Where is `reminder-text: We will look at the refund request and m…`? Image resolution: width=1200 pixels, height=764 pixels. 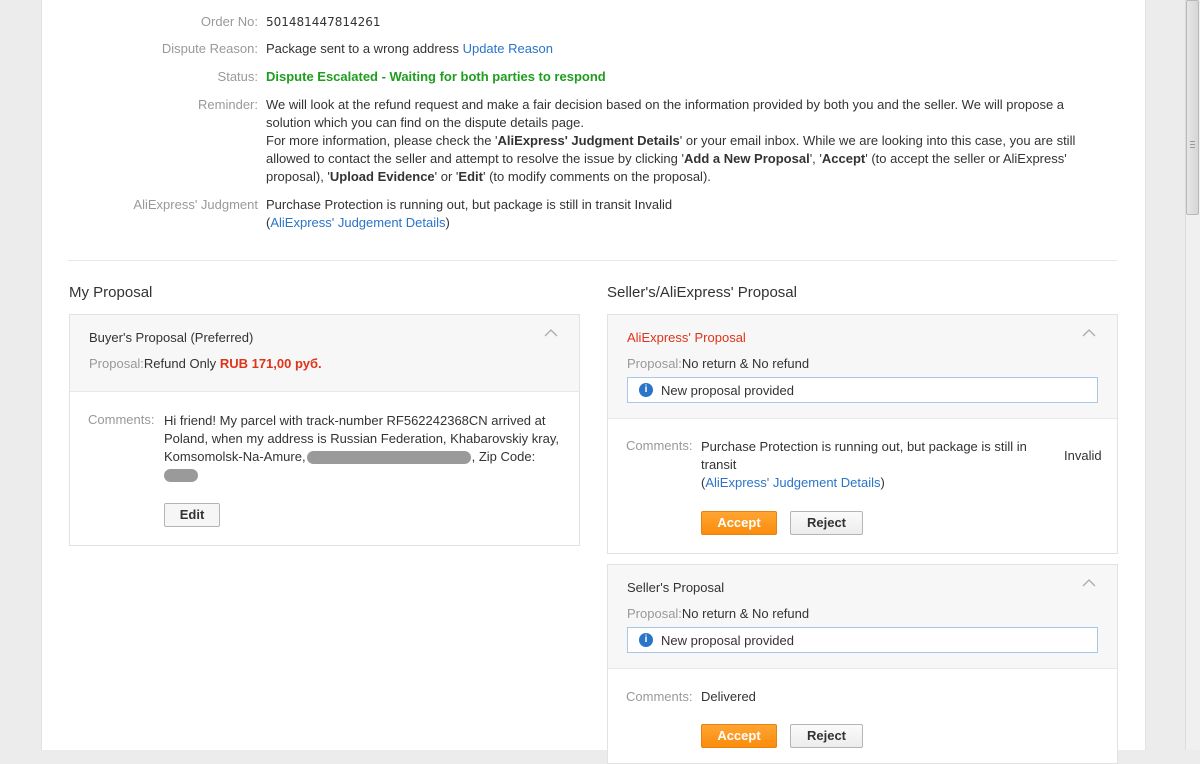 reminder-text: We will look at the refund request and m… is located at coordinates (671, 140).